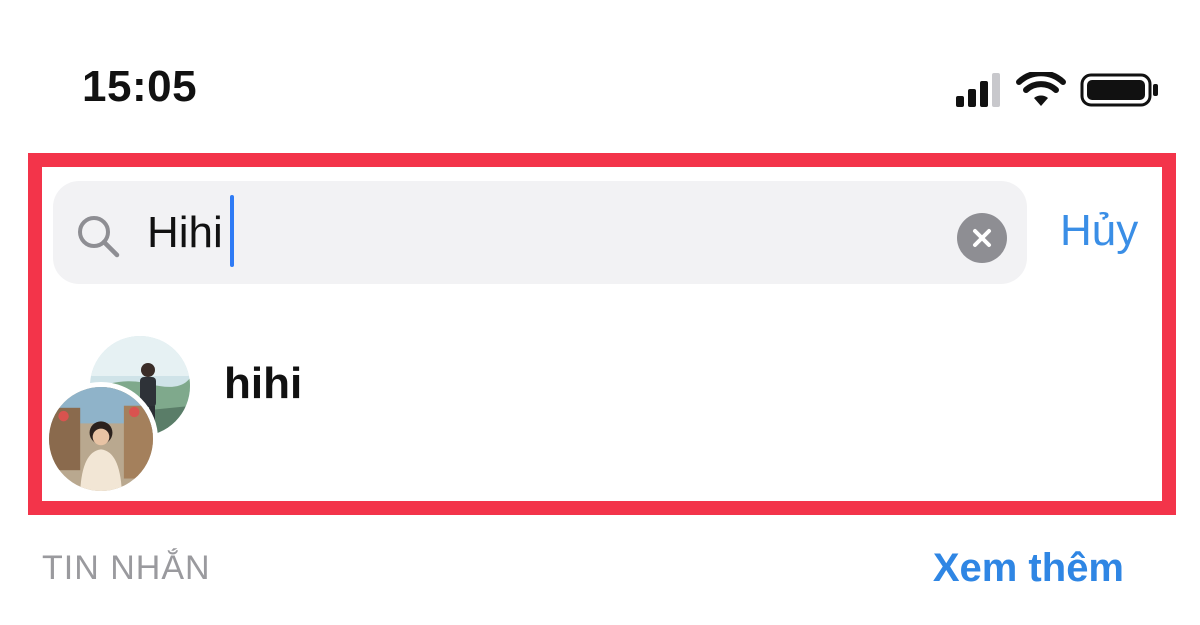 This screenshot has width=1200, height=625. Describe the element at coordinates (126, 568) in the screenshot. I see `section-title: TIN NHẮN` at that location.